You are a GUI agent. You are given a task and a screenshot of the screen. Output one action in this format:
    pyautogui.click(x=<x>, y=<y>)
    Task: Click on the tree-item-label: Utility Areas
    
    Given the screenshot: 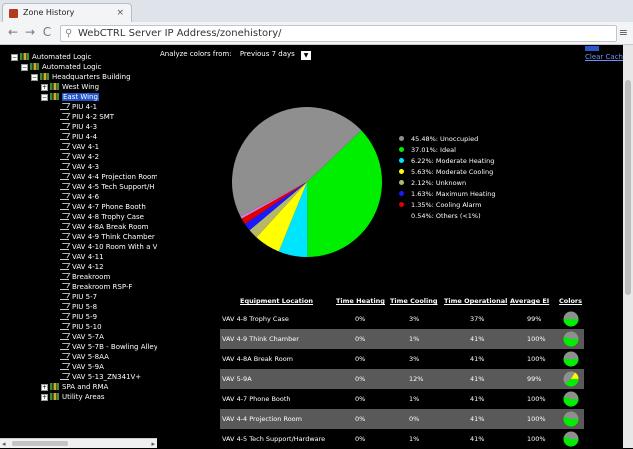 What is the action you would take?
    pyautogui.click(x=83, y=397)
    